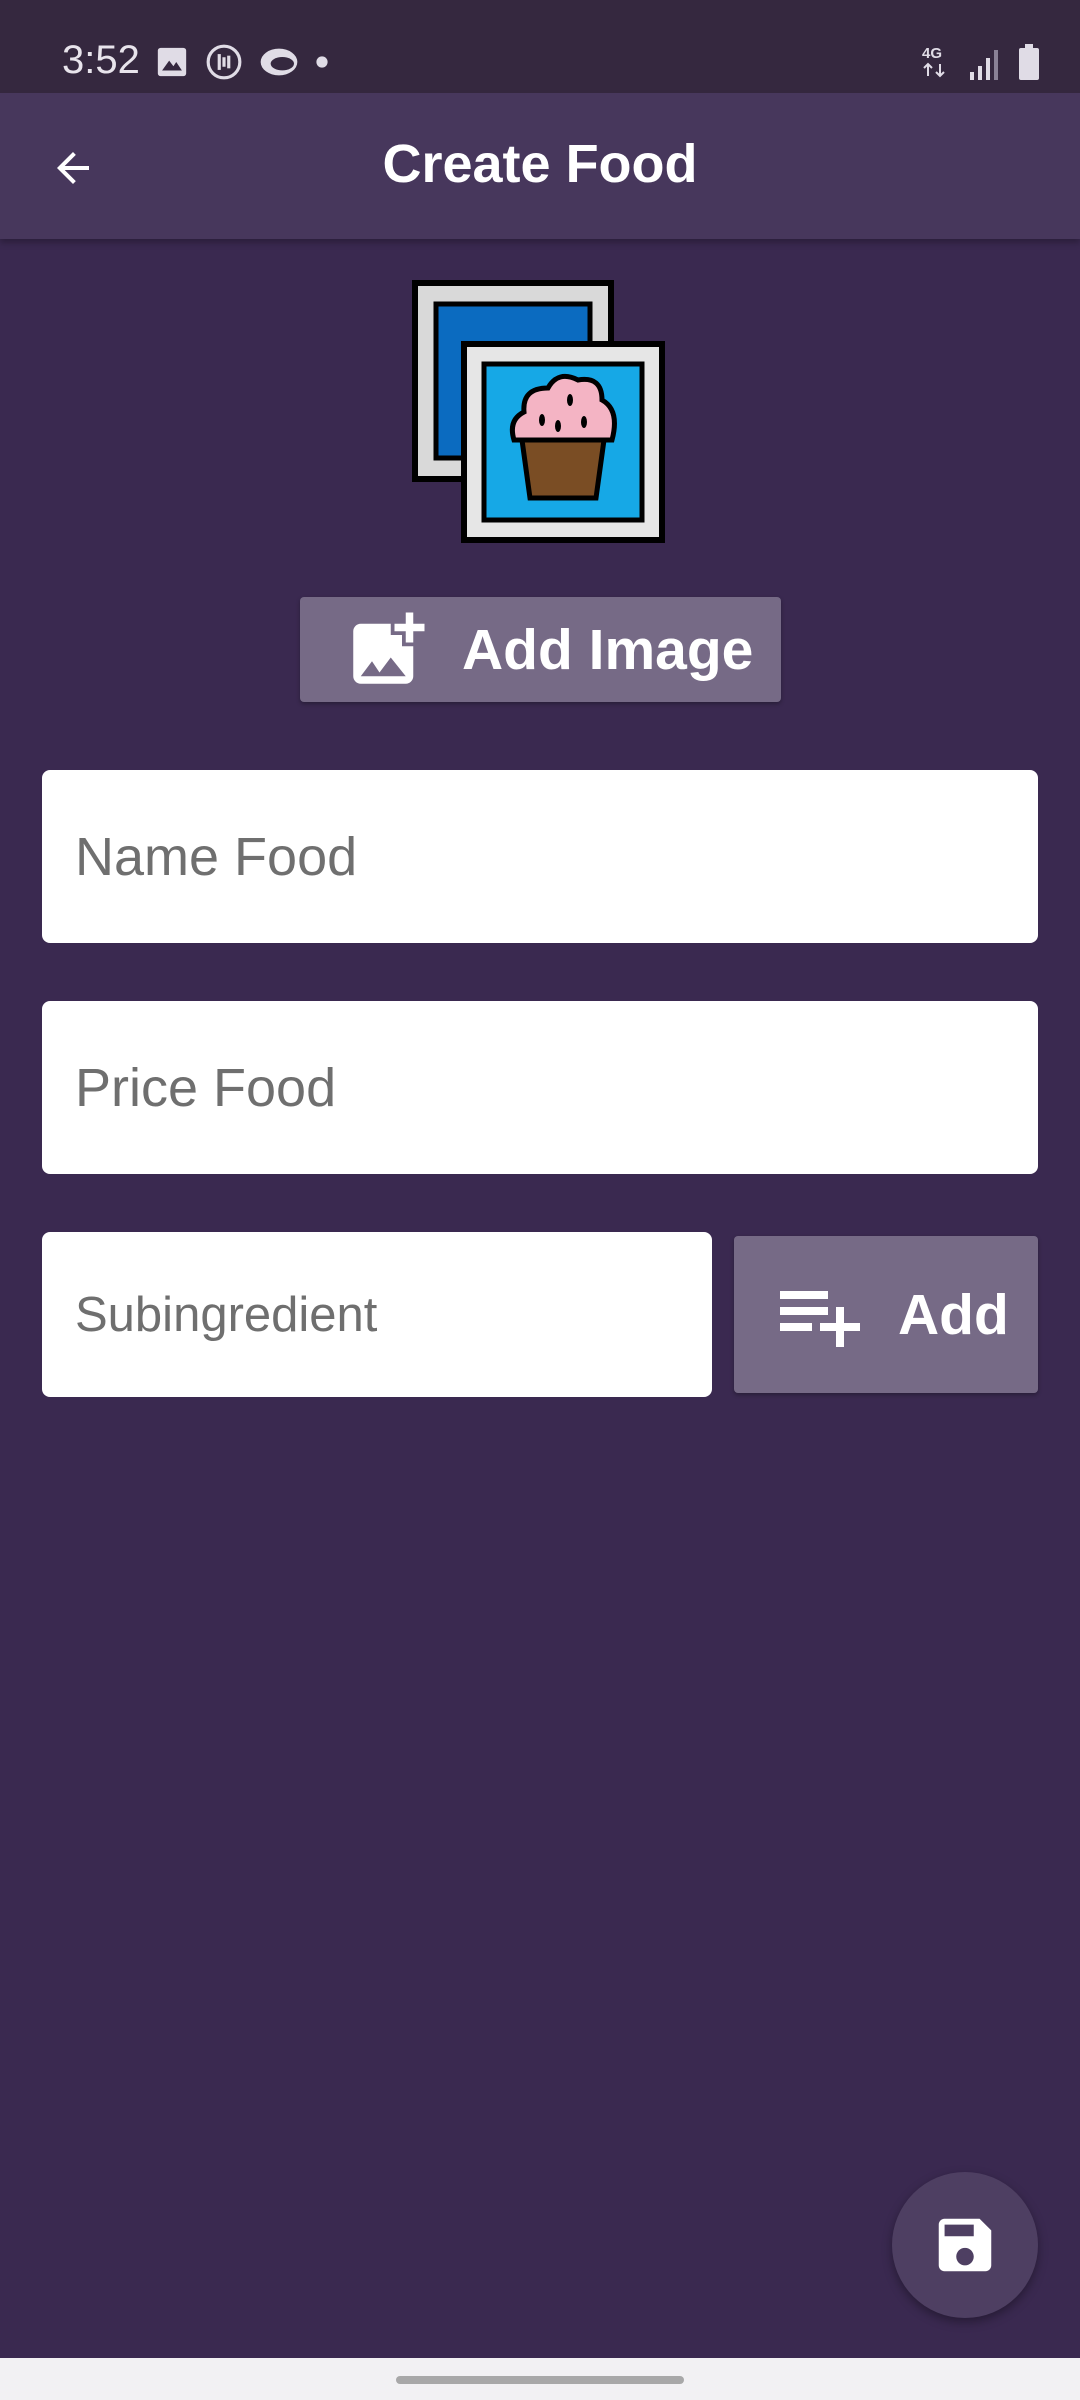  What do you see at coordinates (101, 60) in the screenshot?
I see `status-time: 3:52` at bounding box center [101, 60].